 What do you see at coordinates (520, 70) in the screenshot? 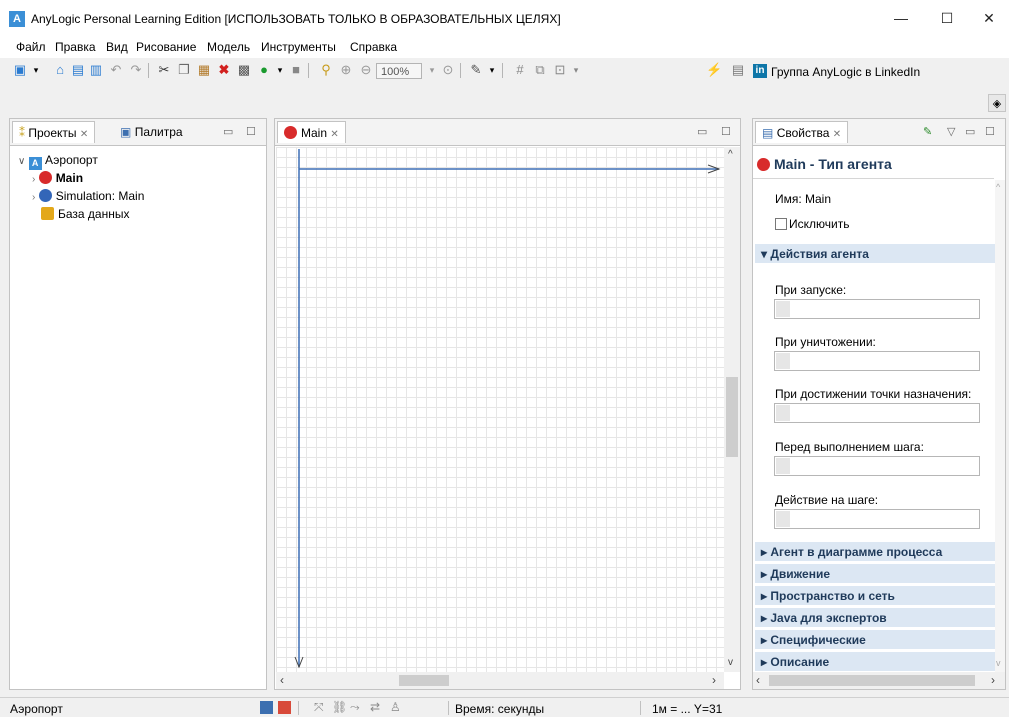
I see `grid-icon: #` at bounding box center [520, 70].